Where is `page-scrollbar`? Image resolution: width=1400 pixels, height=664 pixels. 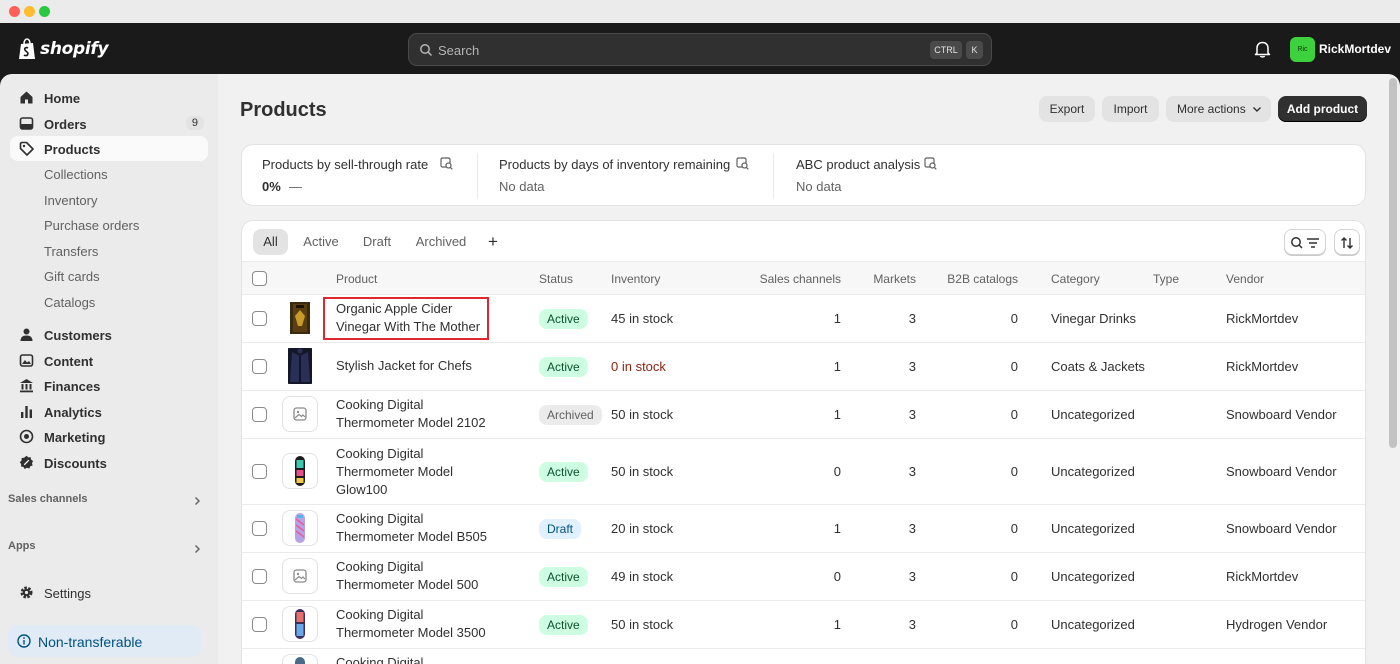
page-scrollbar is located at coordinates (1393, 263).